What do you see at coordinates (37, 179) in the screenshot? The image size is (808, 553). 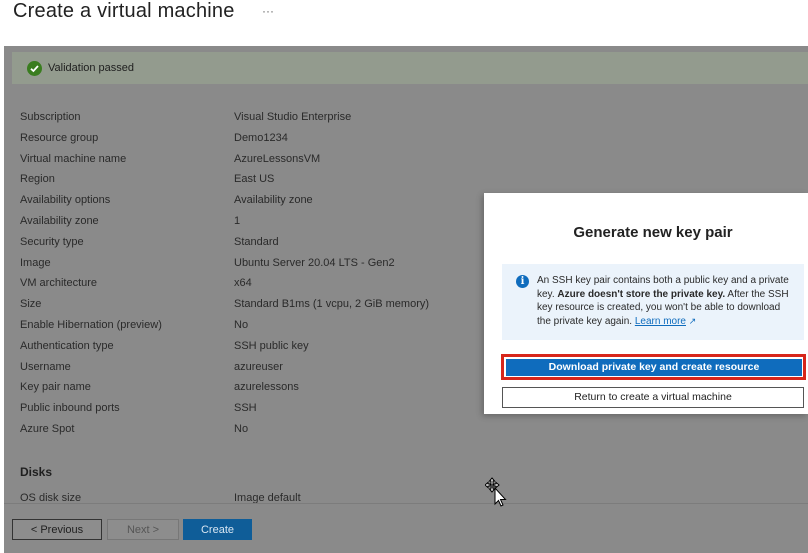 I see `summary-label: Region` at bounding box center [37, 179].